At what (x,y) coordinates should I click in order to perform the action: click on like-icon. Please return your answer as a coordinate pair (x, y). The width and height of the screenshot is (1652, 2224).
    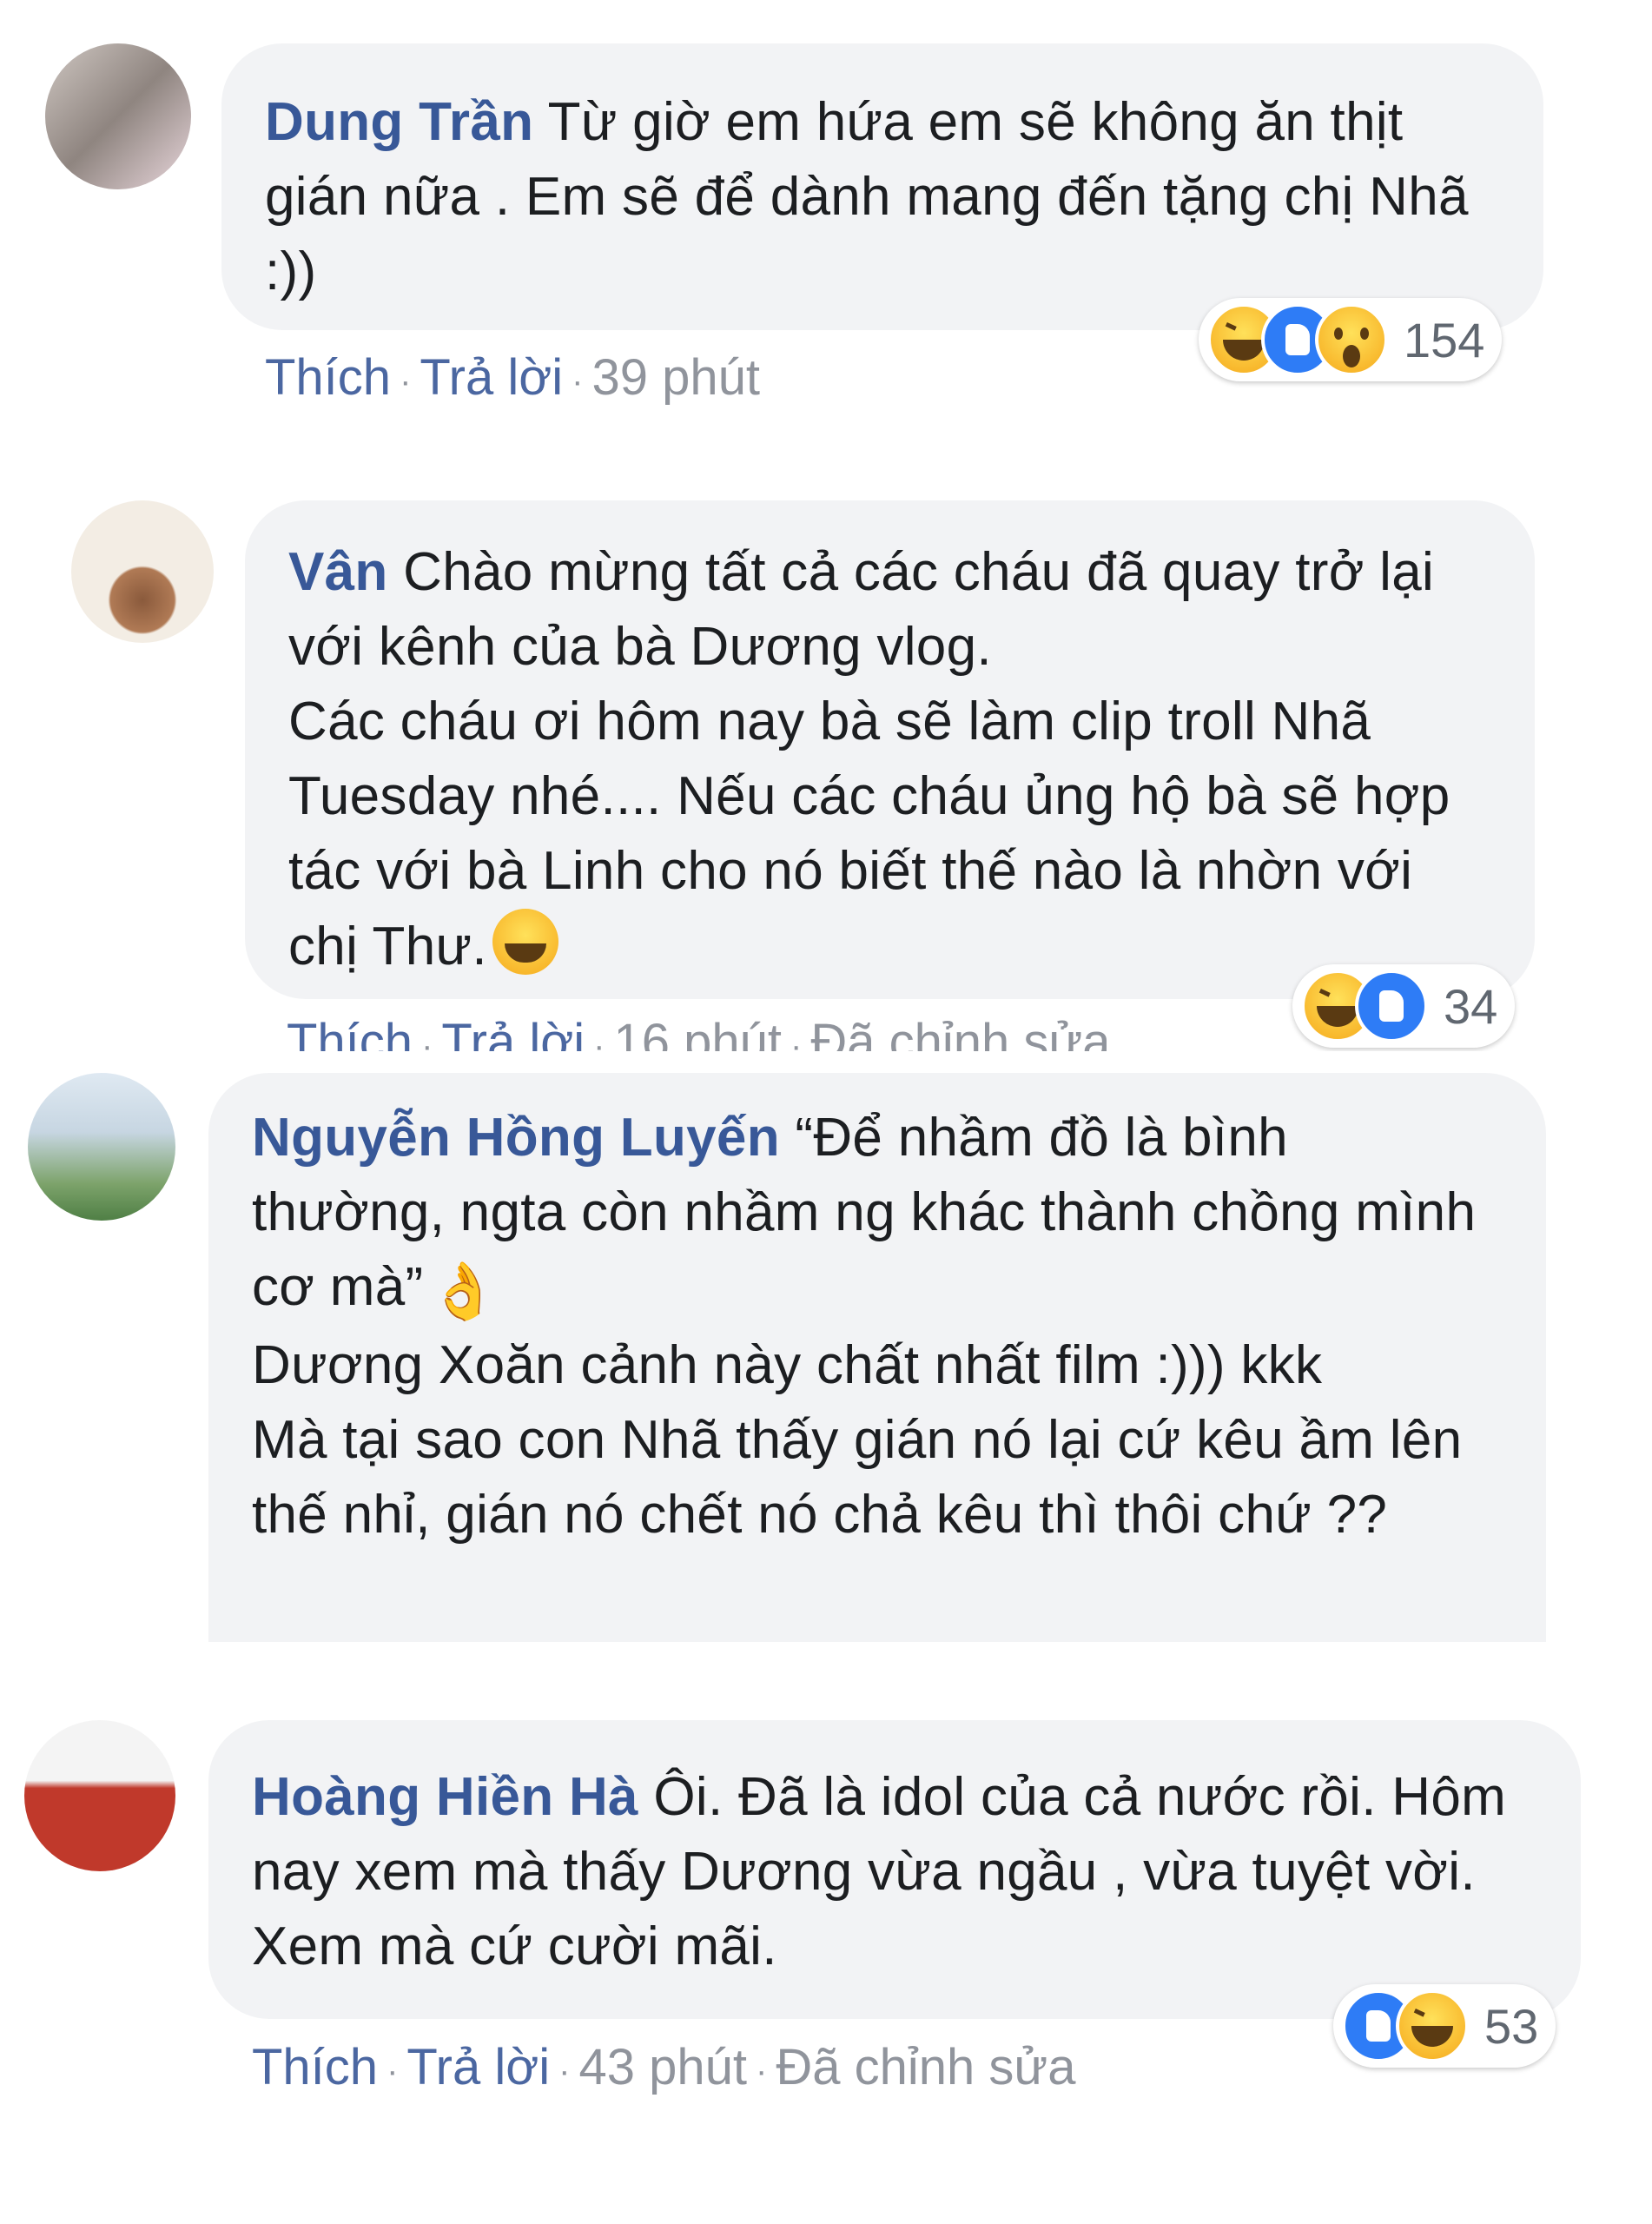
    Looking at the image, I should click on (1391, 1006).